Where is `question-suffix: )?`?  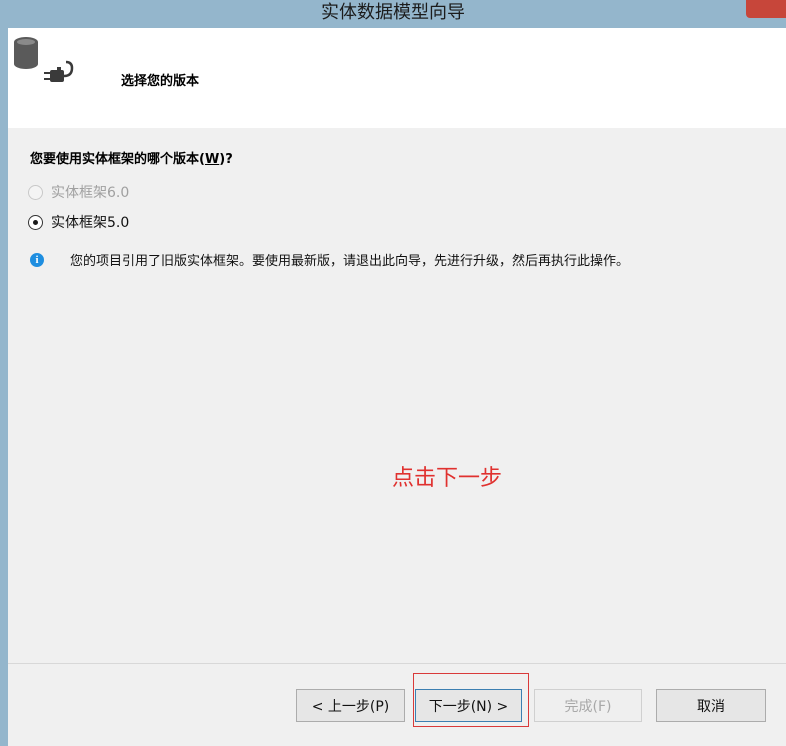
question-suffix: )? is located at coordinates (226, 159).